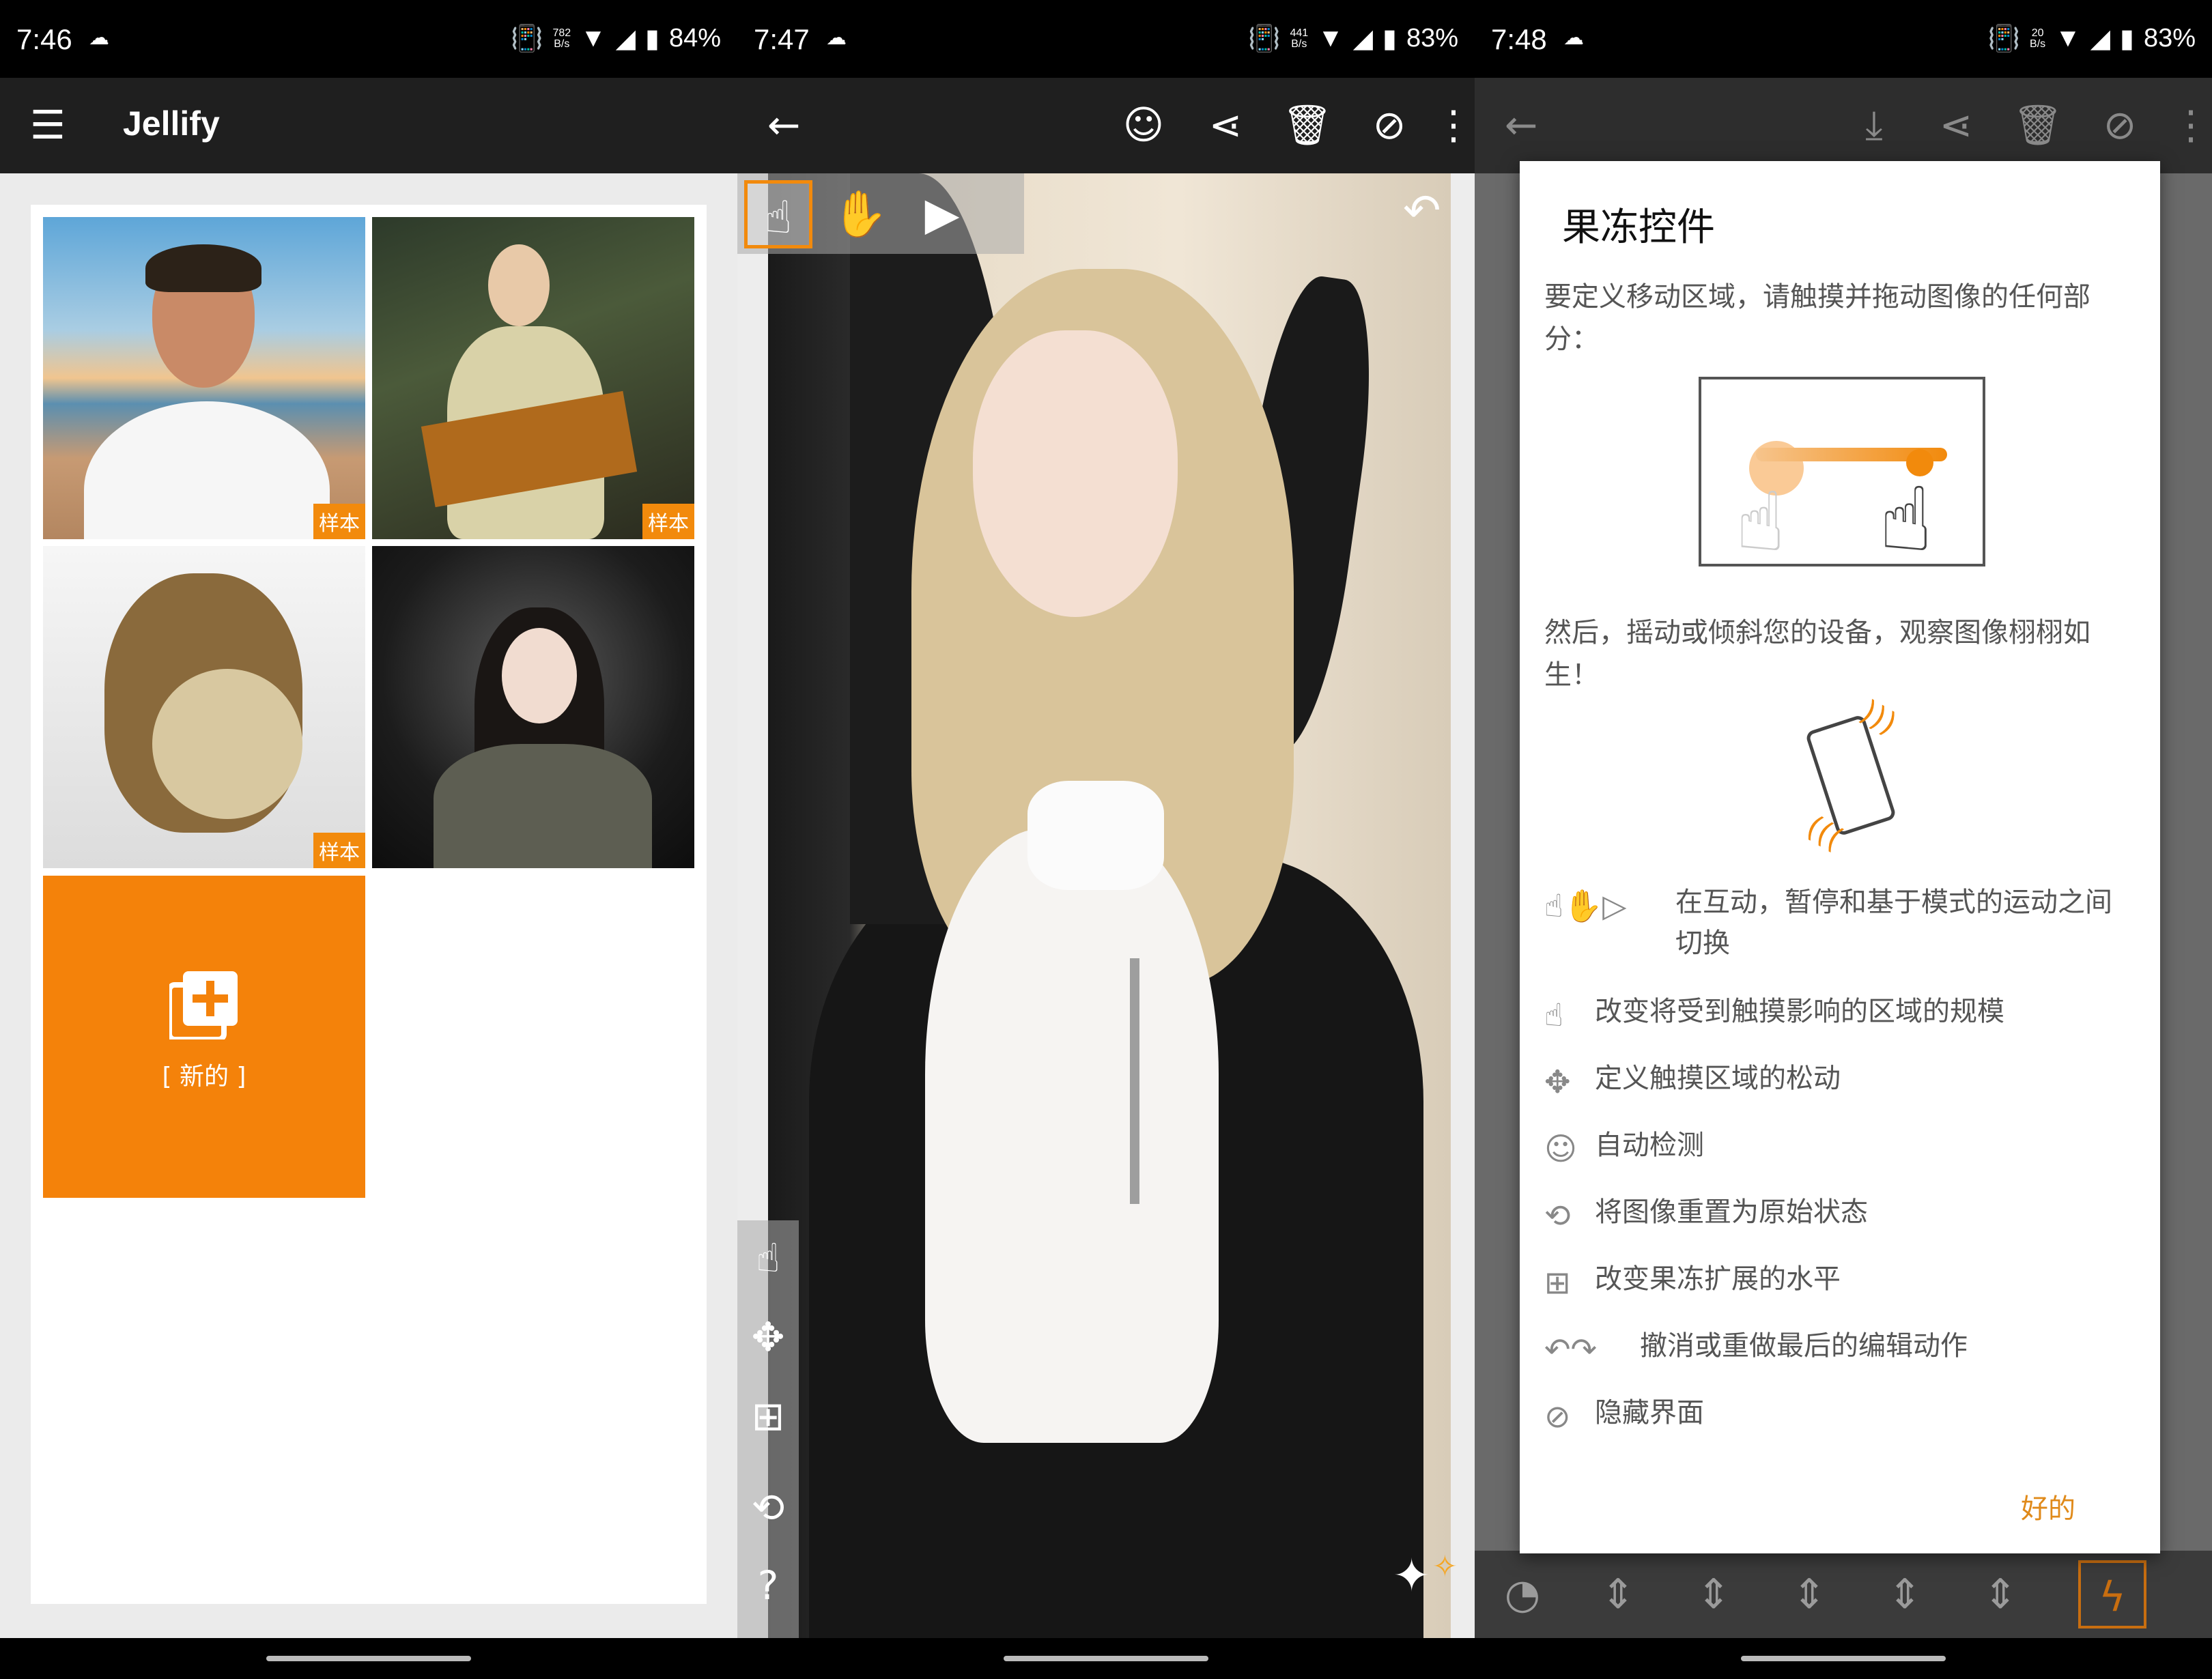  Describe the element at coordinates (2048, 1506) in the screenshot. I see `ok-button: 好的` at that location.